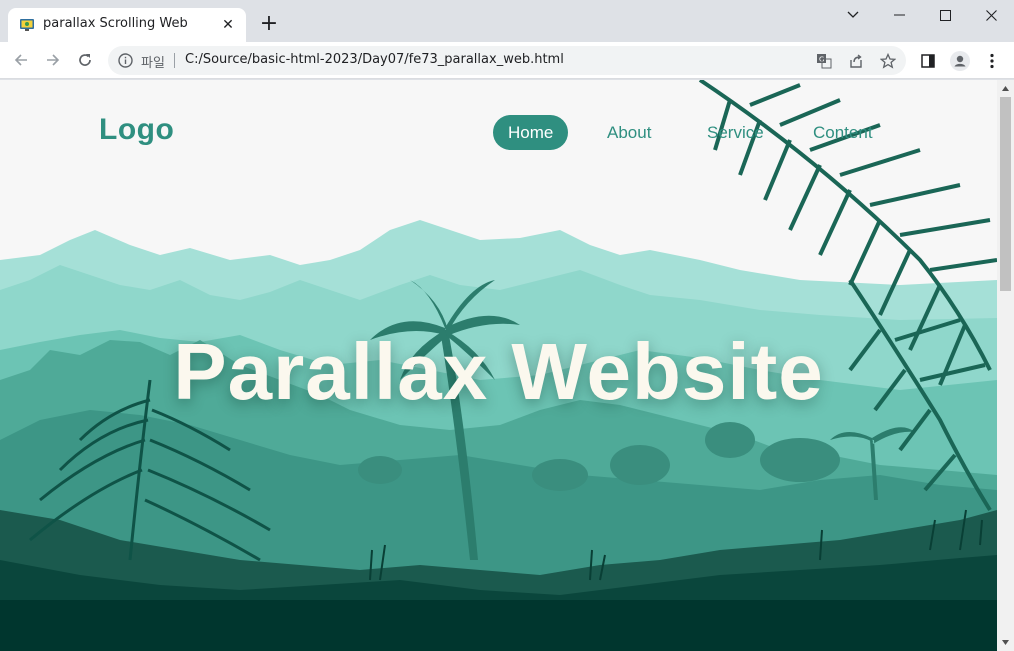 This screenshot has width=1014, height=651. I want to click on address-scheme-label: 파일, so click(153, 63).